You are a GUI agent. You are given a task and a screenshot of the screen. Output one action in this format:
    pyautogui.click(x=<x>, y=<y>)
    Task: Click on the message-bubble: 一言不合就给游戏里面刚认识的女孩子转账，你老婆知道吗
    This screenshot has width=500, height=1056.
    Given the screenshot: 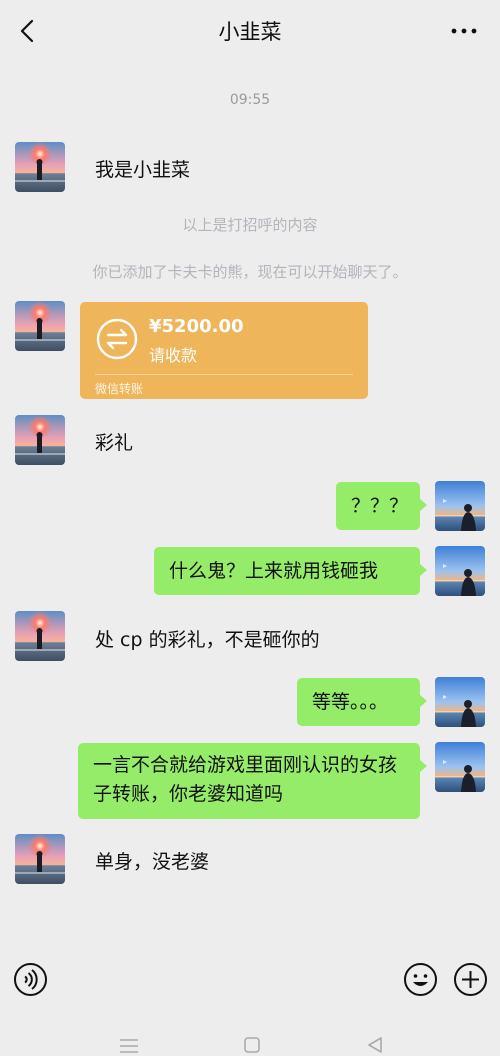 What is the action you would take?
    pyautogui.click(x=252, y=781)
    